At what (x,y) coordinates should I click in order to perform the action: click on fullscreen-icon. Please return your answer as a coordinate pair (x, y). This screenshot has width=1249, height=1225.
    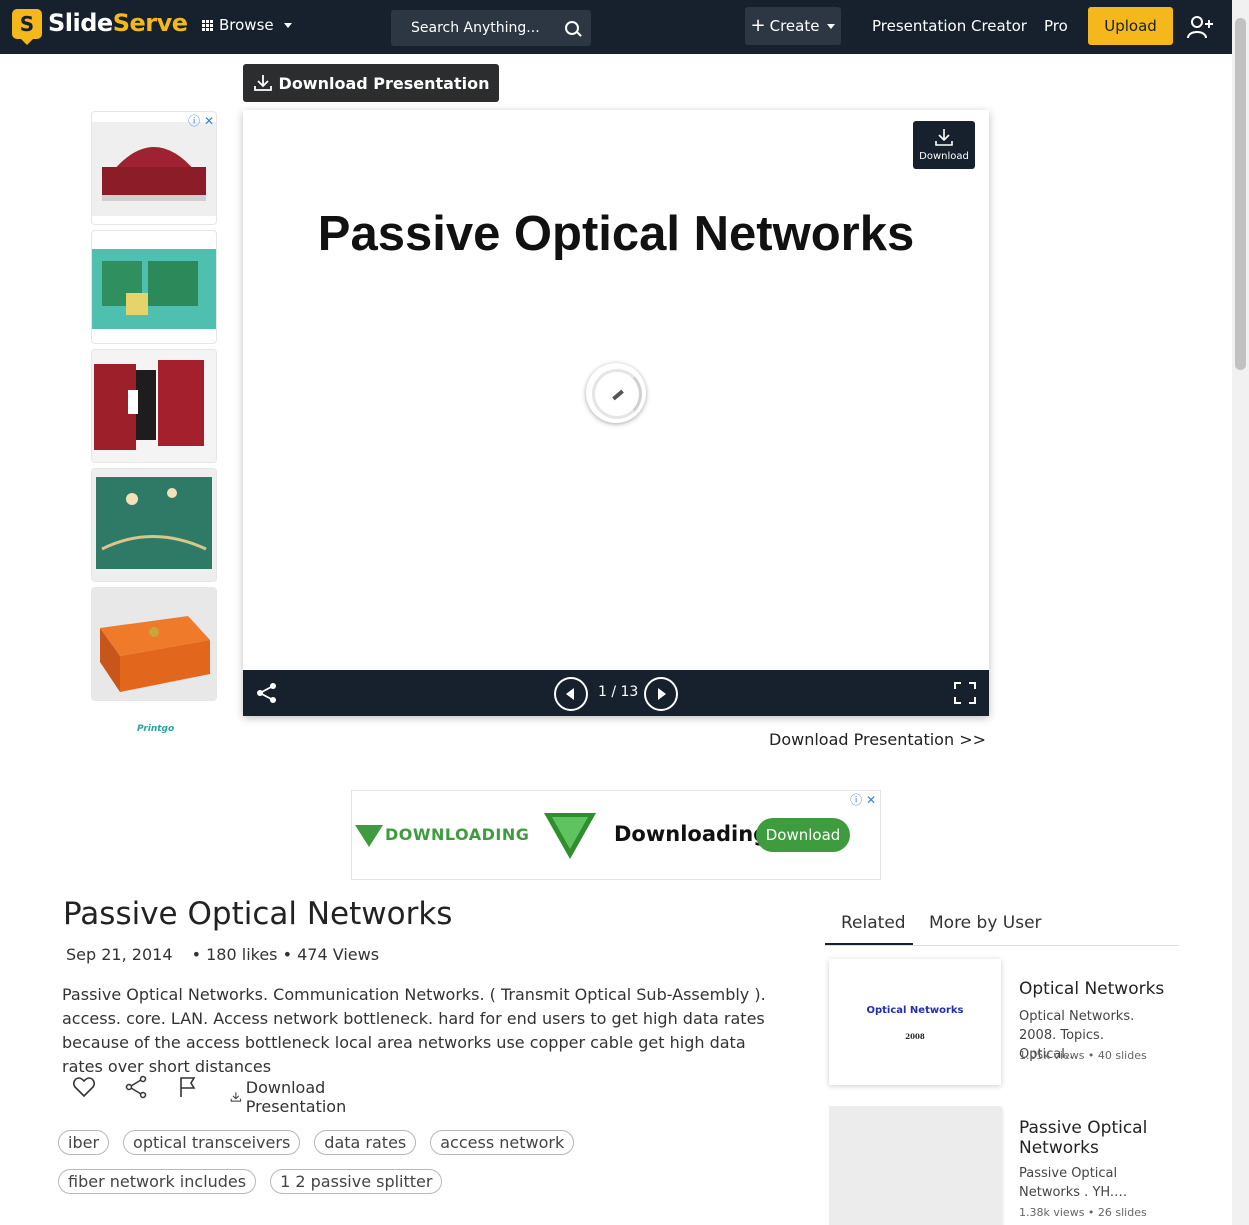
    Looking at the image, I should click on (965, 693).